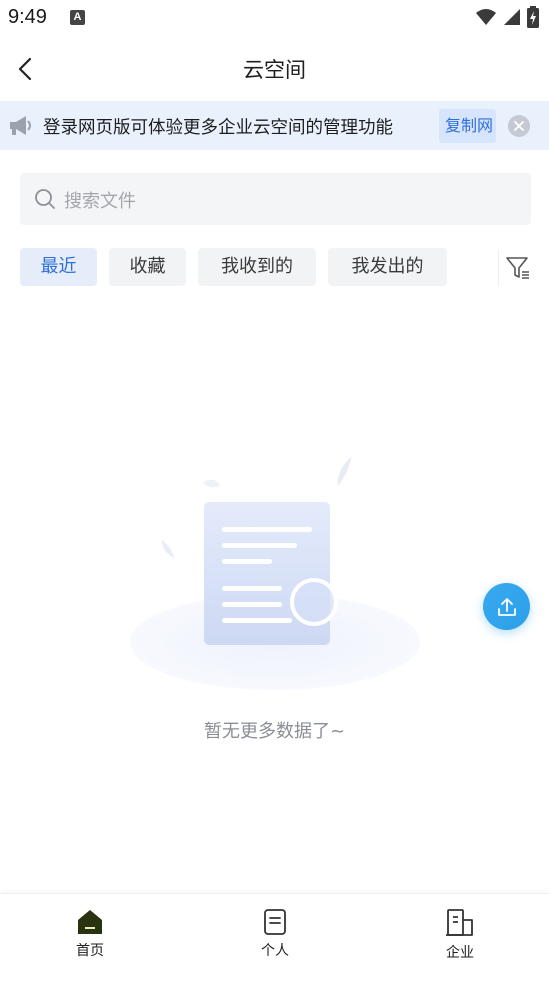 The image size is (549, 982). I want to click on document-icon, so click(275, 922).